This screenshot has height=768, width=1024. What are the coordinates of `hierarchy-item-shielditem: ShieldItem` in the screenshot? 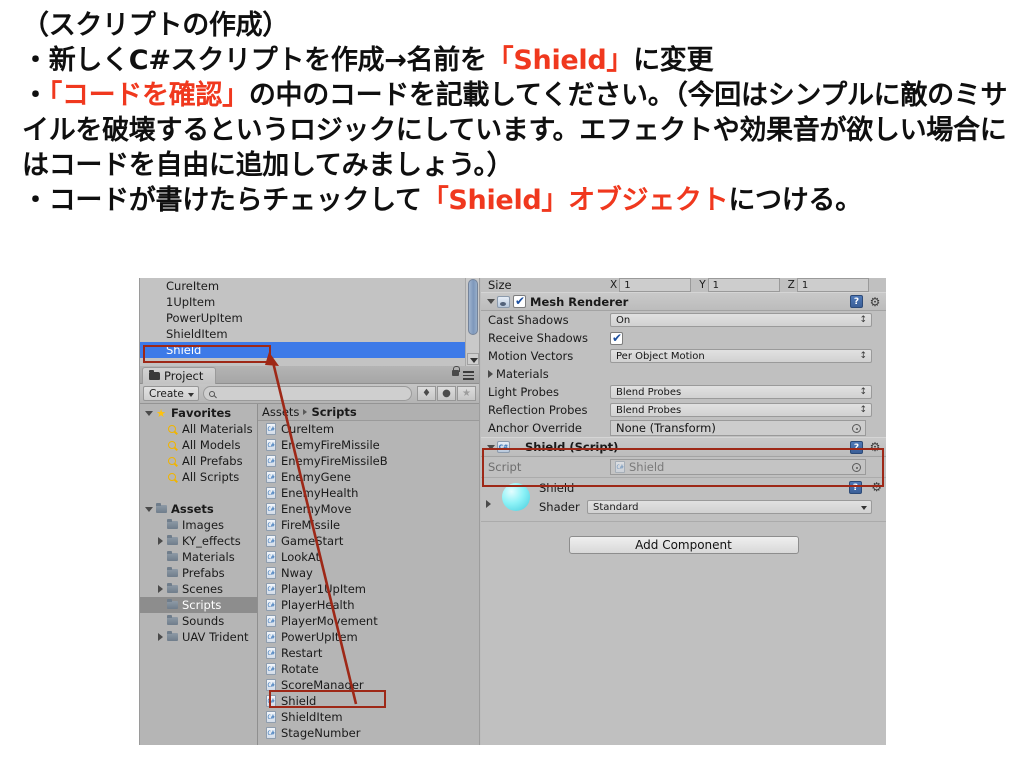 It's located at (309, 334).